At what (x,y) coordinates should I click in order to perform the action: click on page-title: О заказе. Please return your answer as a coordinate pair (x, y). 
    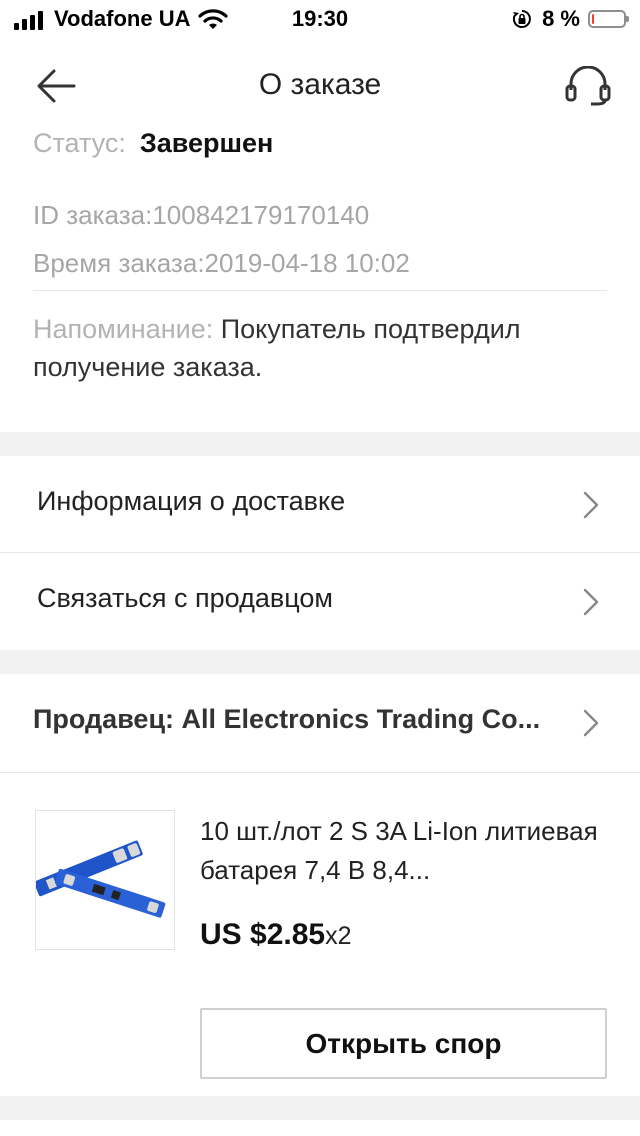
    Looking at the image, I should click on (320, 84).